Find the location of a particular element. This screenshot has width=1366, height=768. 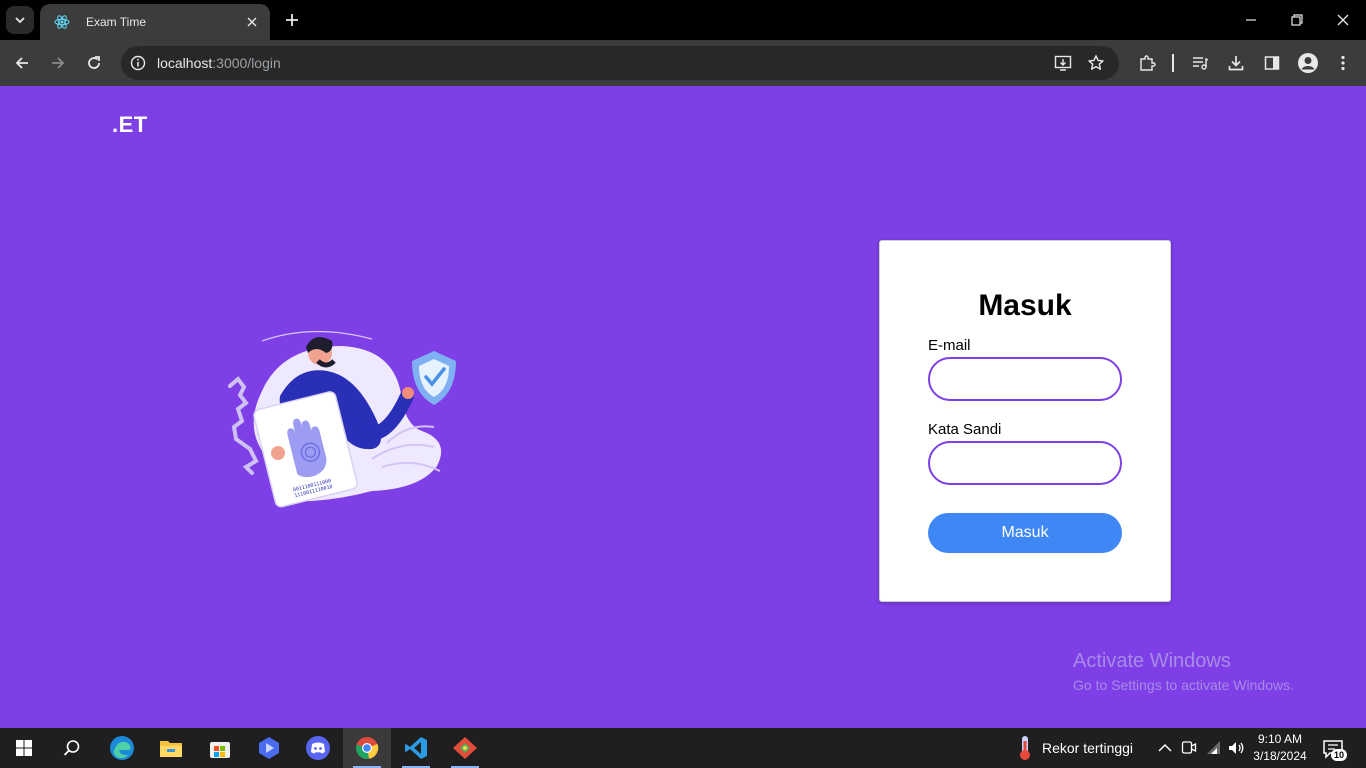

arrow-left-icon is located at coordinates (21, 63).